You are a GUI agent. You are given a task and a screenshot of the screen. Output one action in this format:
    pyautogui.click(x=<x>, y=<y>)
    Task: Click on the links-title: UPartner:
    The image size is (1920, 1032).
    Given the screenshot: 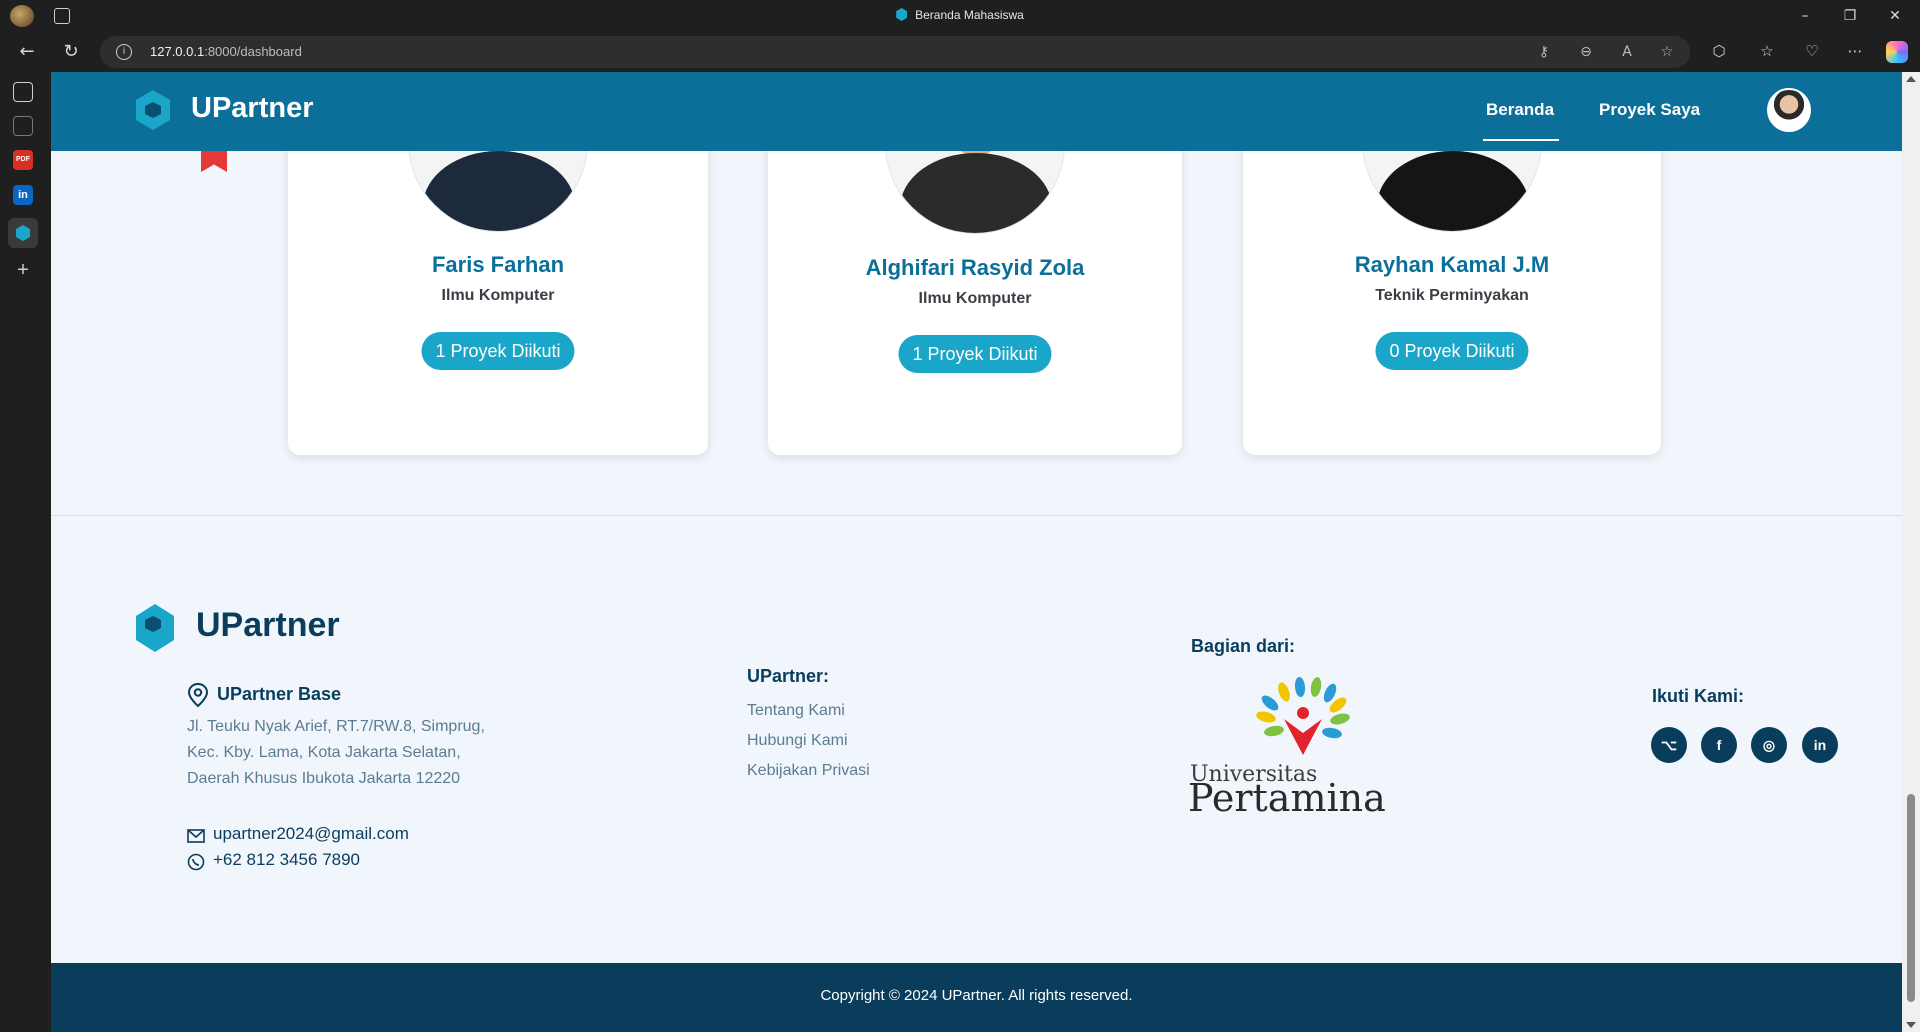 What is the action you would take?
    pyautogui.click(x=788, y=676)
    